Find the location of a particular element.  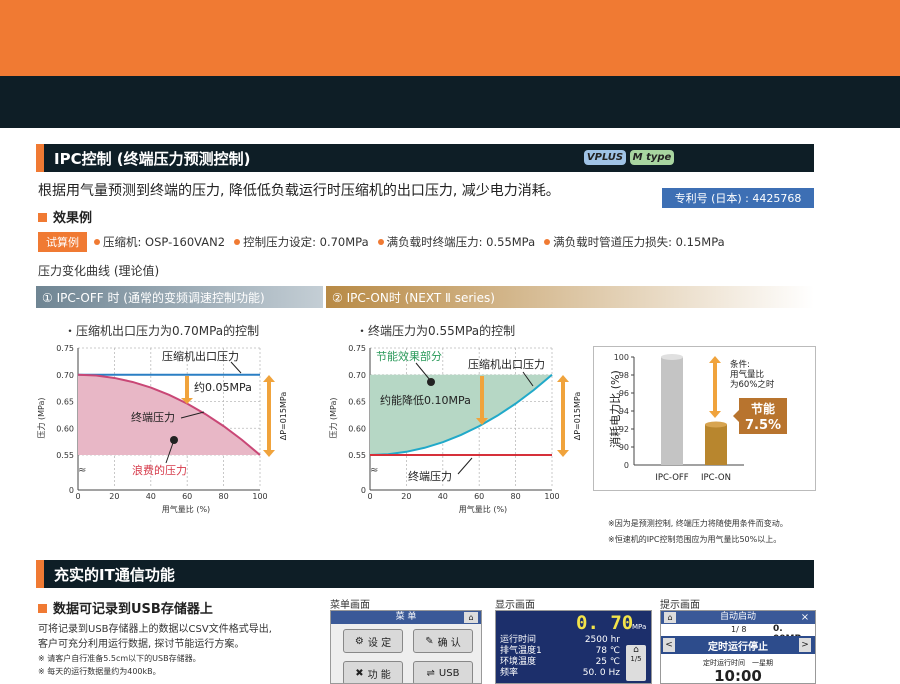

condition-item: 满负载时管道压力损失: 0.15MPa is located at coordinates (639, 242).